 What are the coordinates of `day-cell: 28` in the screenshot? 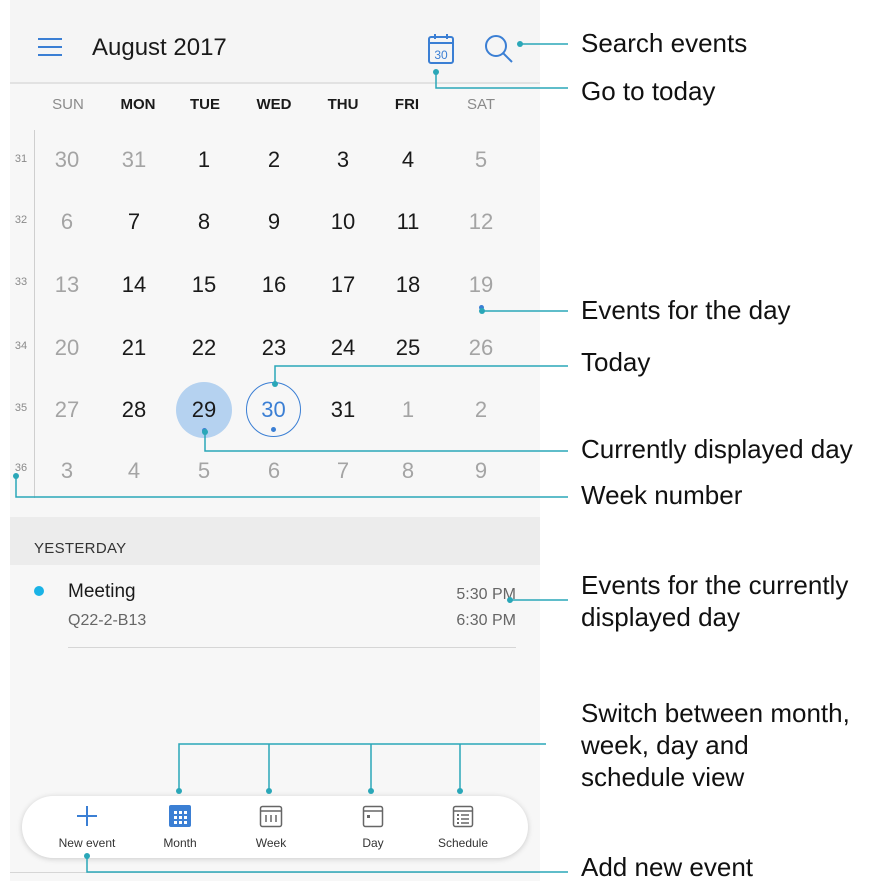 It's located at (134, 410).